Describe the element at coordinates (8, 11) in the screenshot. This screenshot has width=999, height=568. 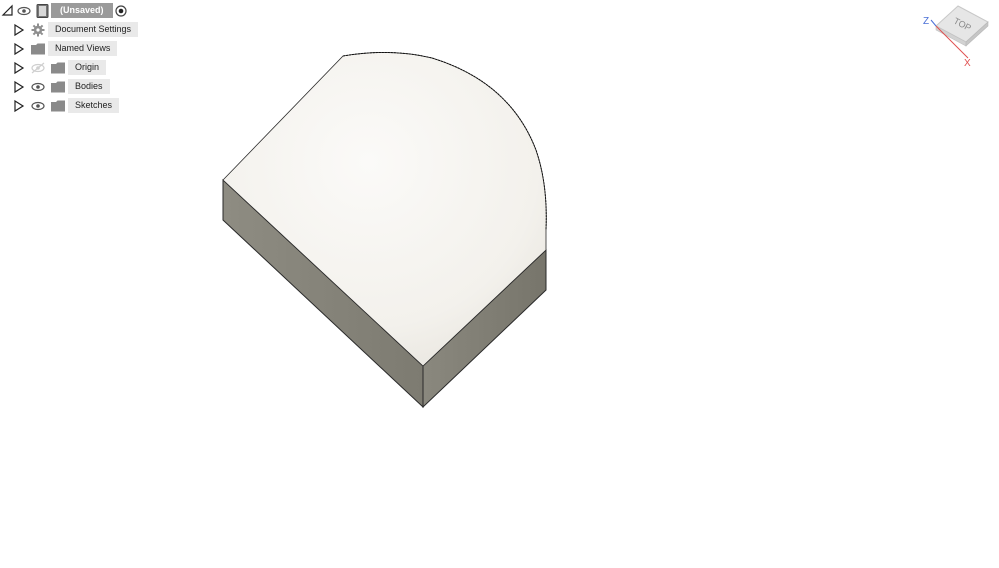
I see `collapse-triangle-icon` at that location.